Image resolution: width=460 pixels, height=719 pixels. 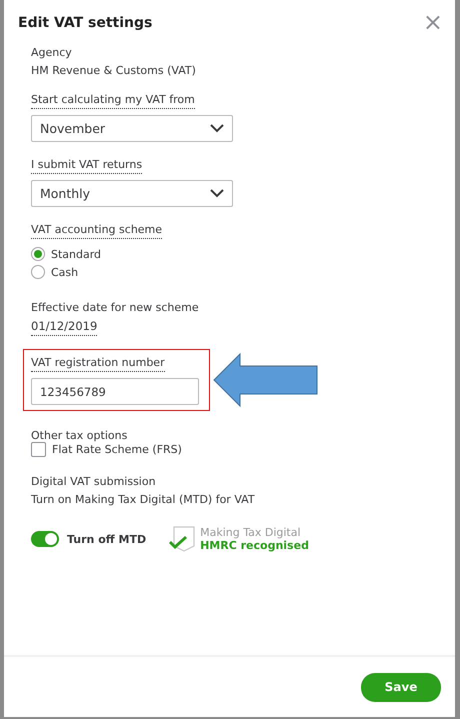 What do you see at coordinates (52, 52) in the screenshot?
I see `field-label: Agency` at bounding box center [52, 52].